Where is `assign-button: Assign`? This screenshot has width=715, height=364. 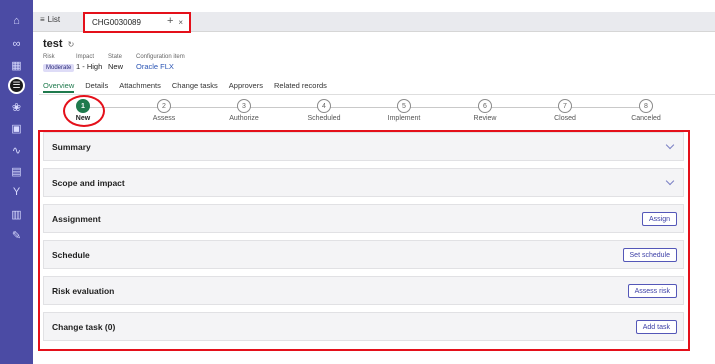
assign-button: Assign is located at coordinates (659, 219).